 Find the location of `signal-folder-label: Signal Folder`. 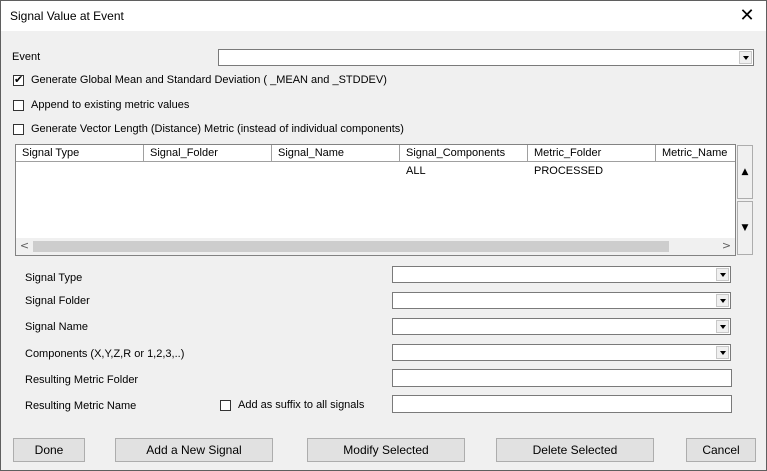

signal-folder-label: Signal Folder is located at coordinates (57, 301).